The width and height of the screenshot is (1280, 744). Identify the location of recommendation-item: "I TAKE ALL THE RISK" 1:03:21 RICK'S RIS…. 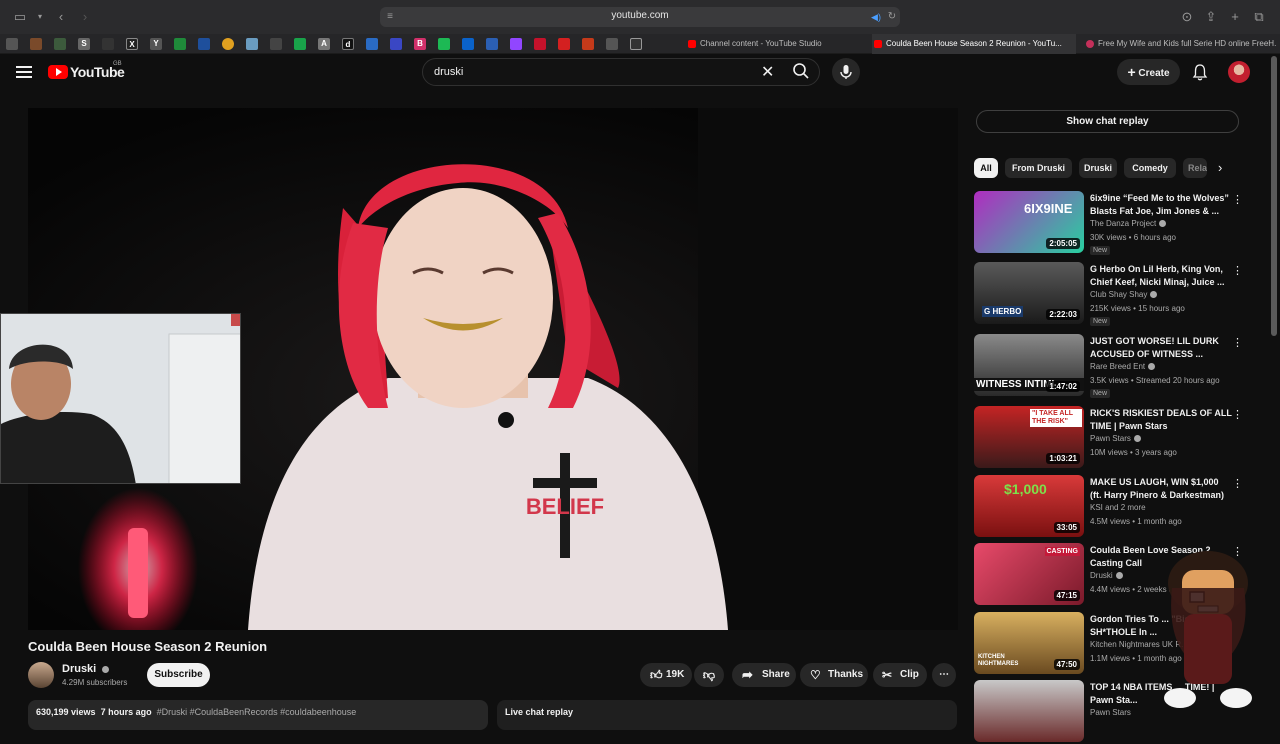
(1109, 438).